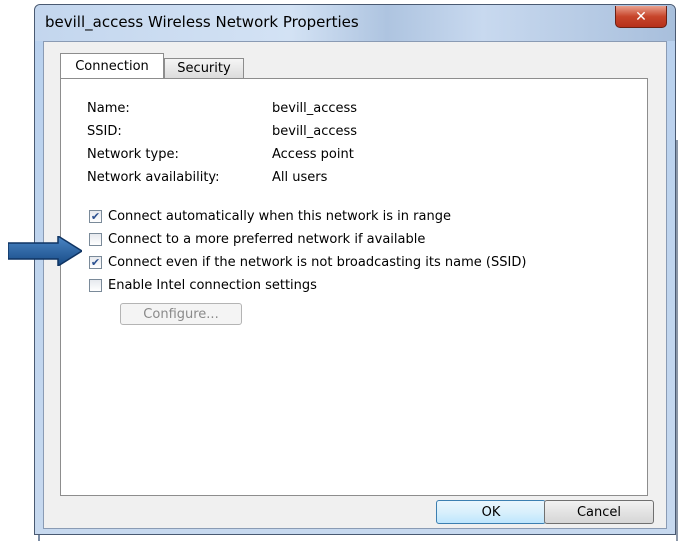  I want to click on ssid-value: bevill_access, so click(315, 131).